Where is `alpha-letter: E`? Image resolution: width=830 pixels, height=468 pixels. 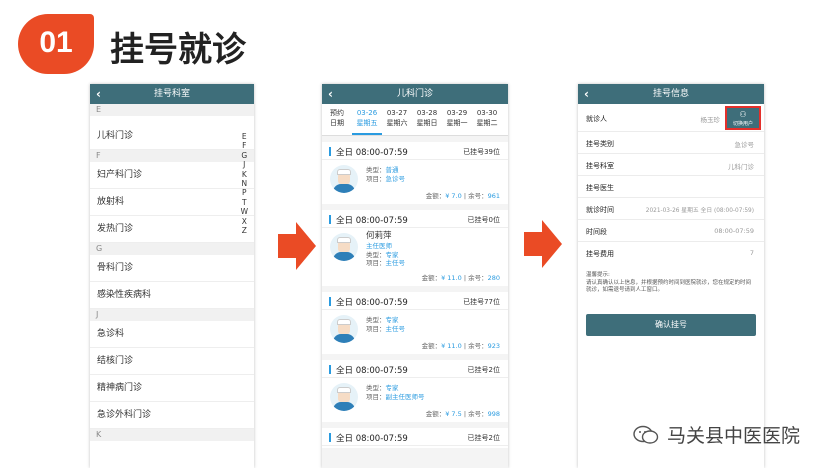 alpha-letter: E is located at coordinates (244, 136).